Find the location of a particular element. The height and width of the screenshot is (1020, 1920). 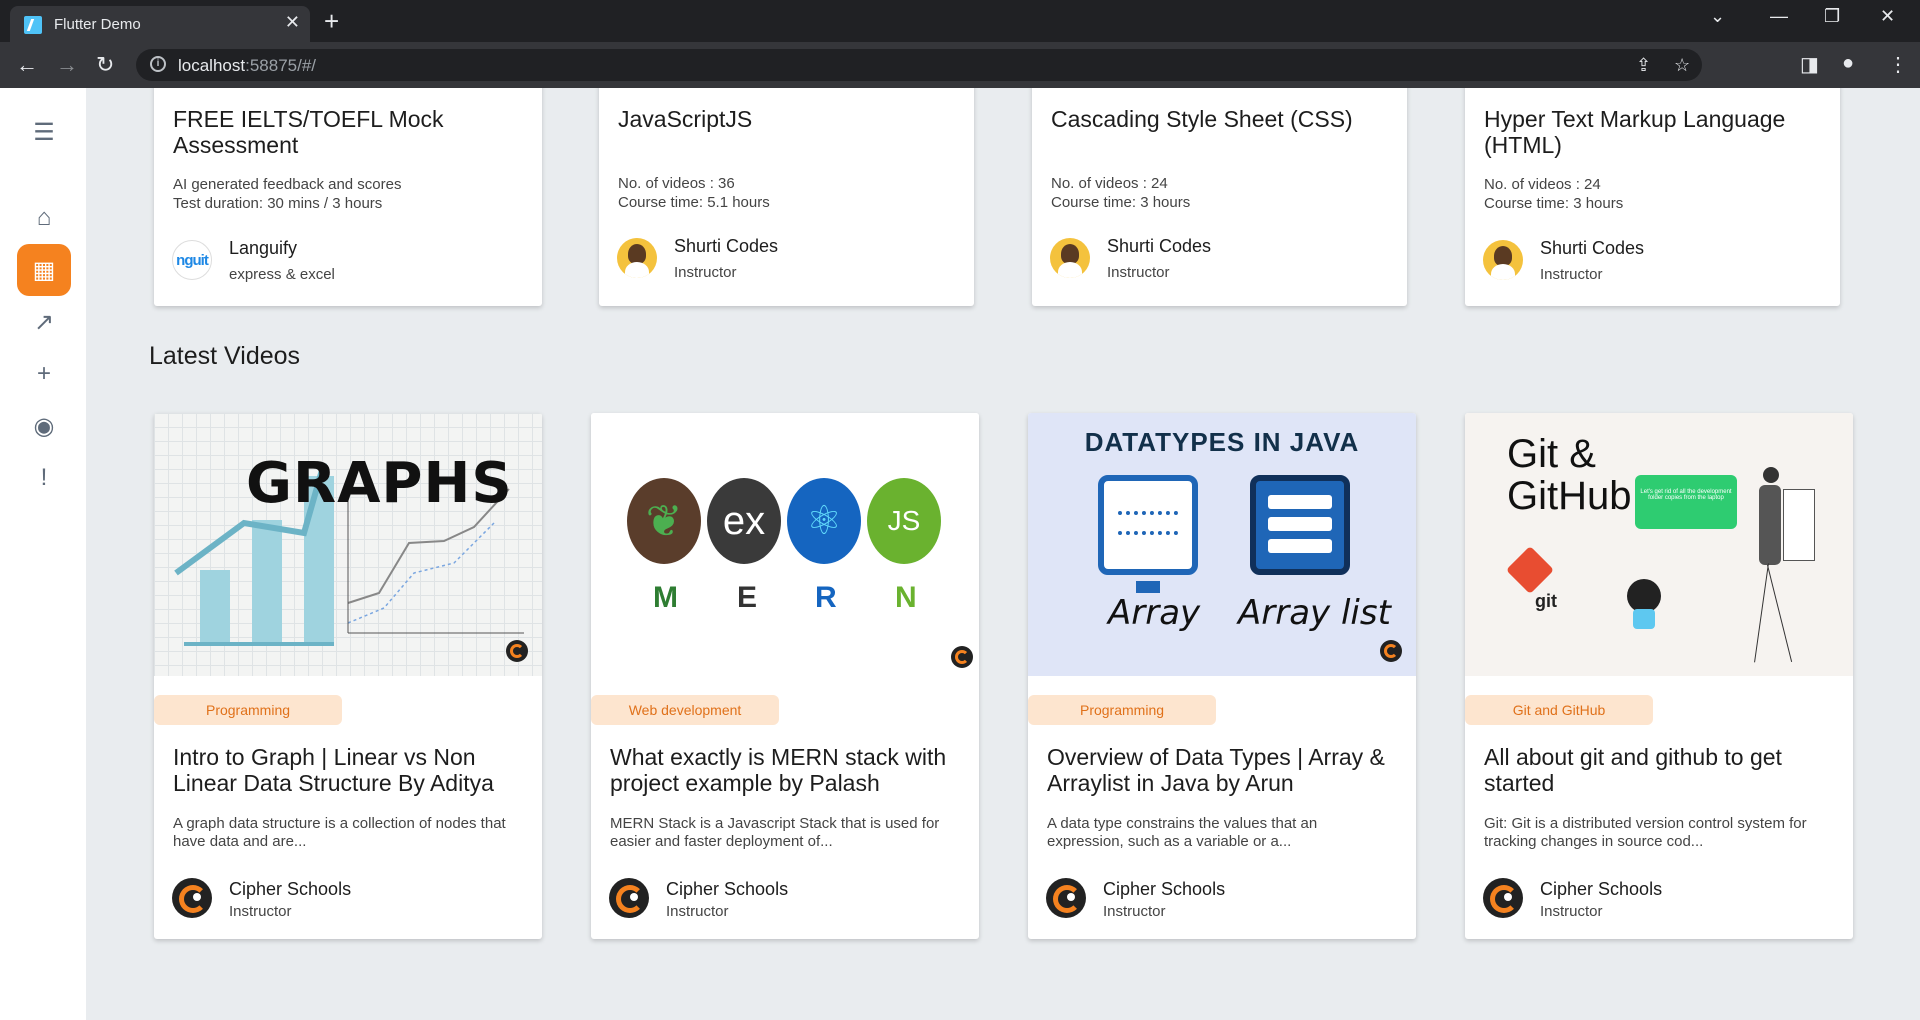

category-tag: Web development is located at coordinates (685, 710).